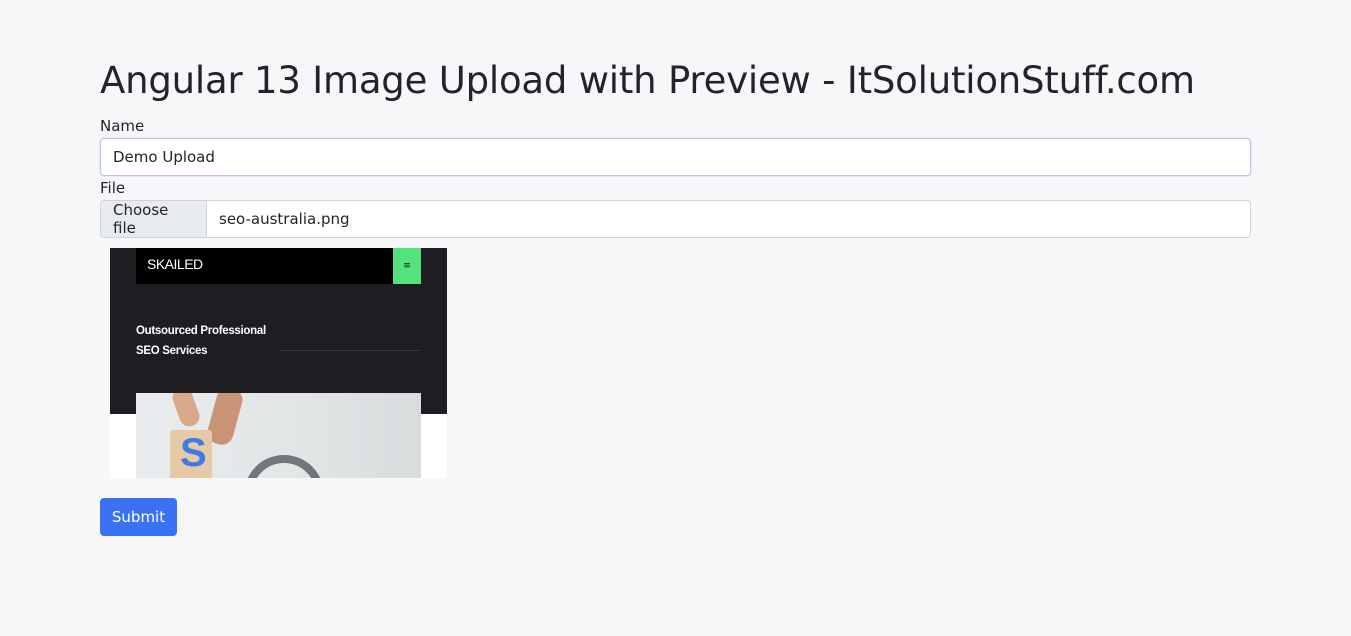 The height and width of the screenshot is (636, 1351). I want to click on submit-button: Submit, so click(138, 517).